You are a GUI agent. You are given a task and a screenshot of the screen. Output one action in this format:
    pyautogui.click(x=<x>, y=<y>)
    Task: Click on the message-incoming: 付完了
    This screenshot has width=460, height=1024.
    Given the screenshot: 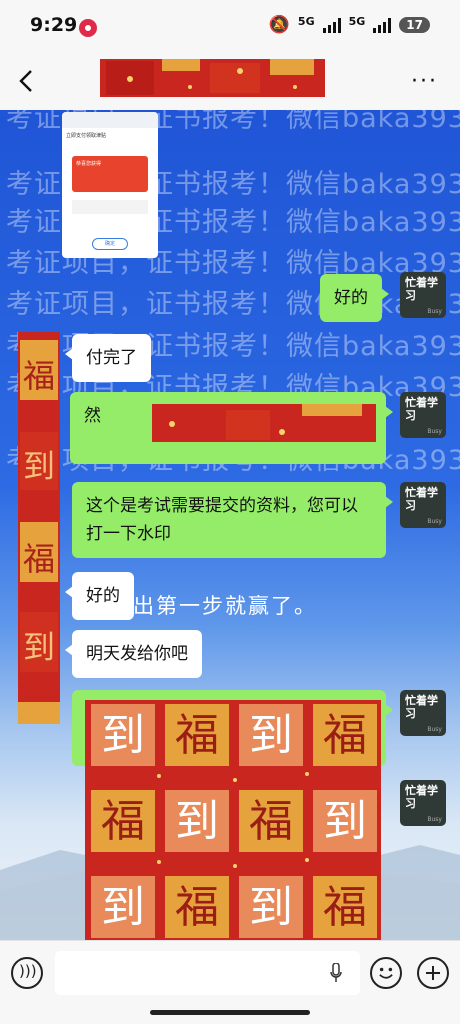 What is the action you would take?
    pyautogui.click(x=108, y=358)
    